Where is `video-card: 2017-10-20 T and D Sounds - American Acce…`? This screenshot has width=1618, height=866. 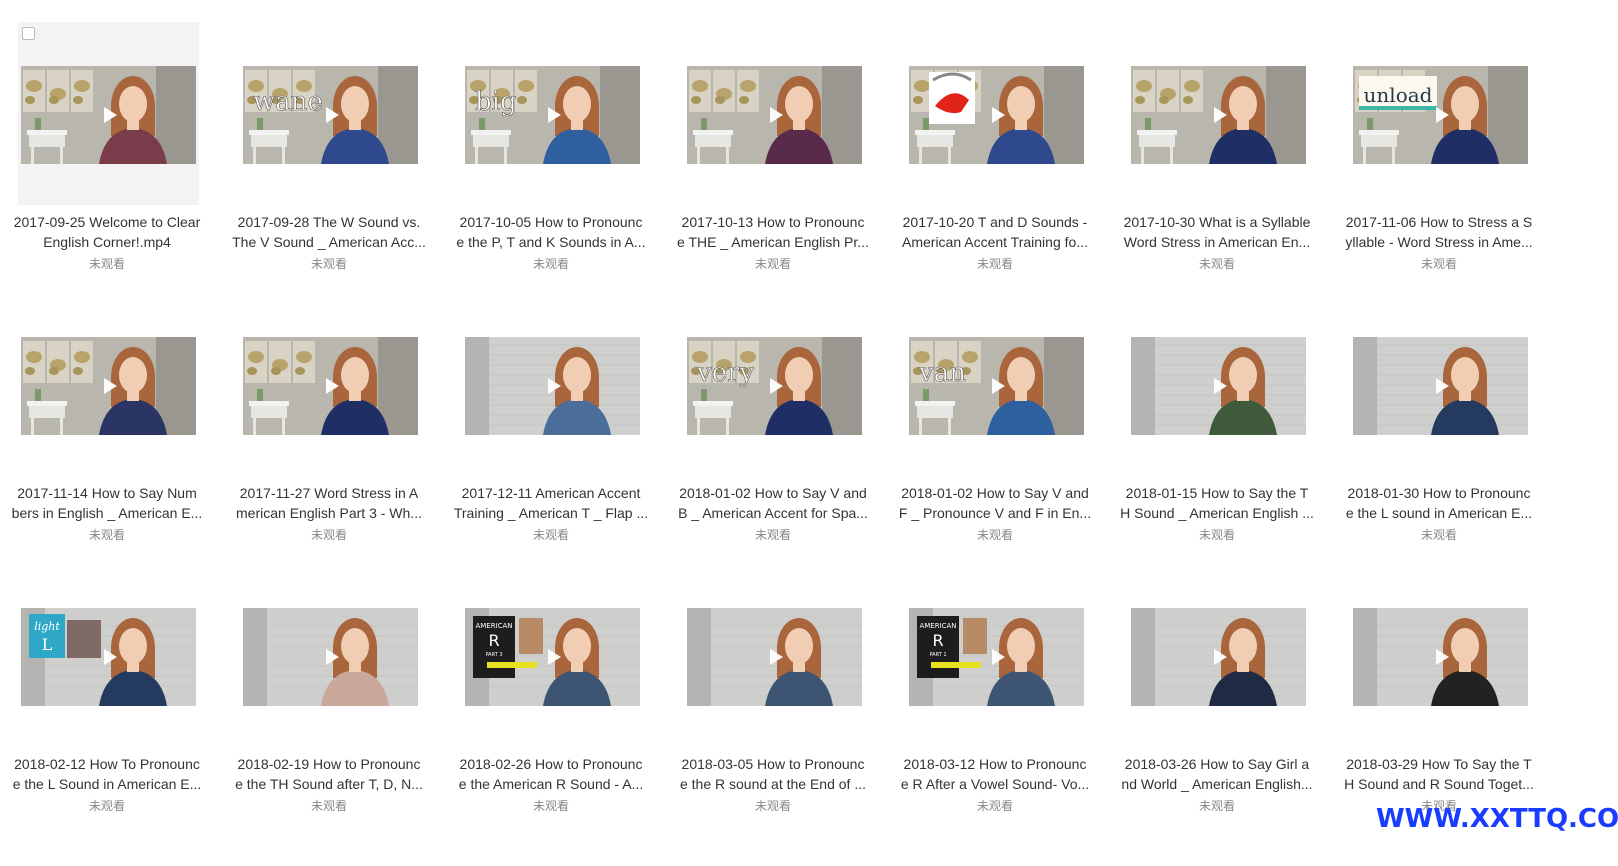 video-card: 2017-10-20 T and D Sounds - American Acce… is located at coordinates (999, 135).